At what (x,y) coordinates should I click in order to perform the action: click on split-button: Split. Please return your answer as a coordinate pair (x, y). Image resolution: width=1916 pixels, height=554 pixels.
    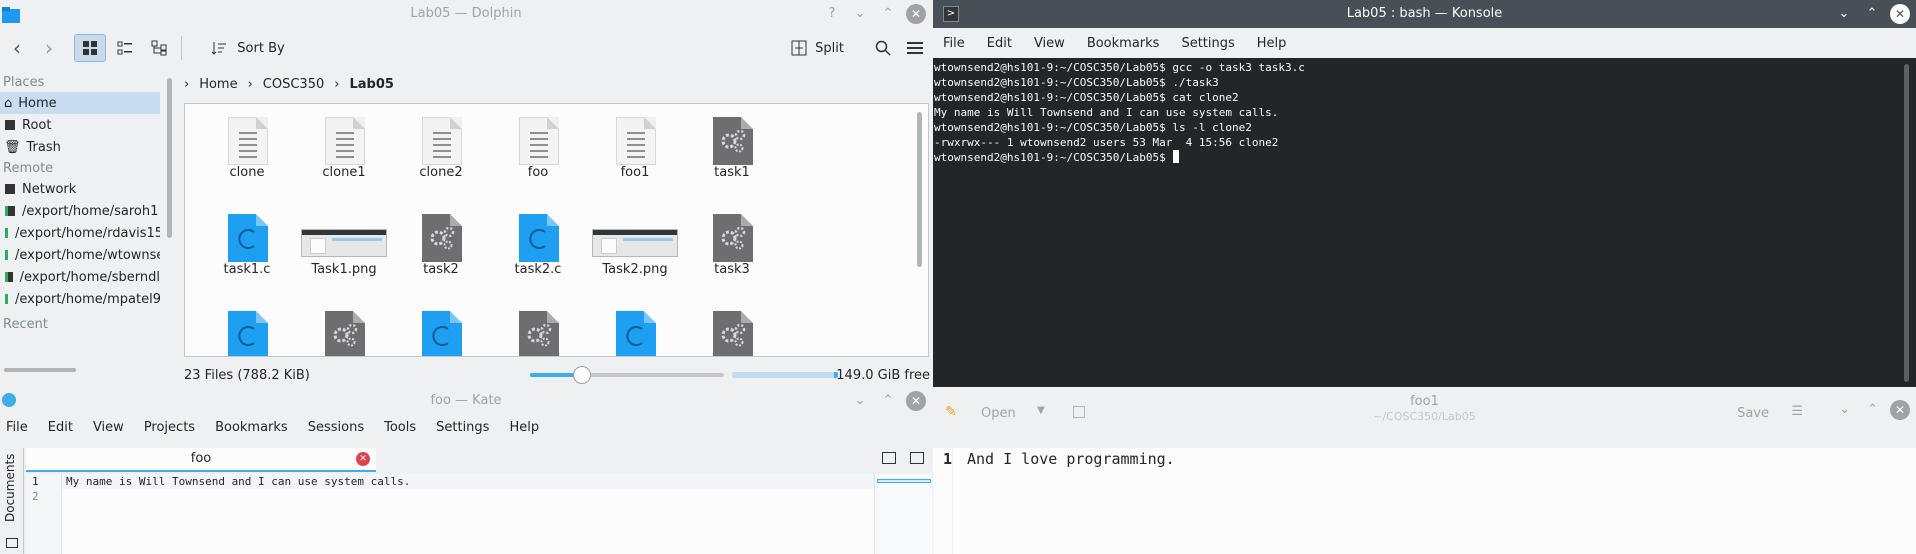
    Looking at the image, I should click on (817, 48).